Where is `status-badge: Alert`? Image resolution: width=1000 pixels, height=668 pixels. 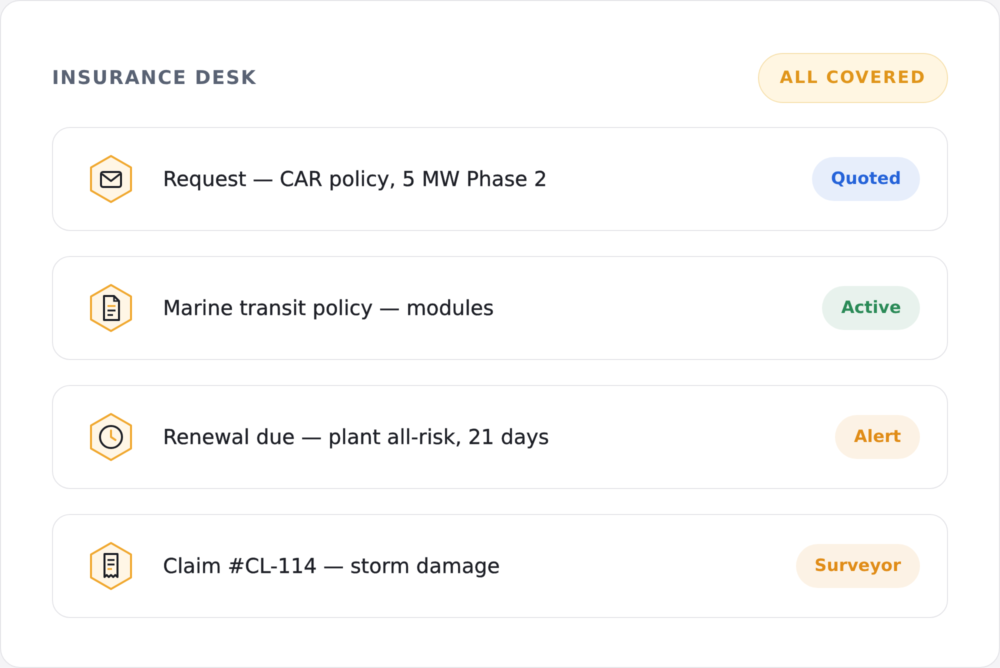 status-badge: Alert is located at coordinates (877, 437).